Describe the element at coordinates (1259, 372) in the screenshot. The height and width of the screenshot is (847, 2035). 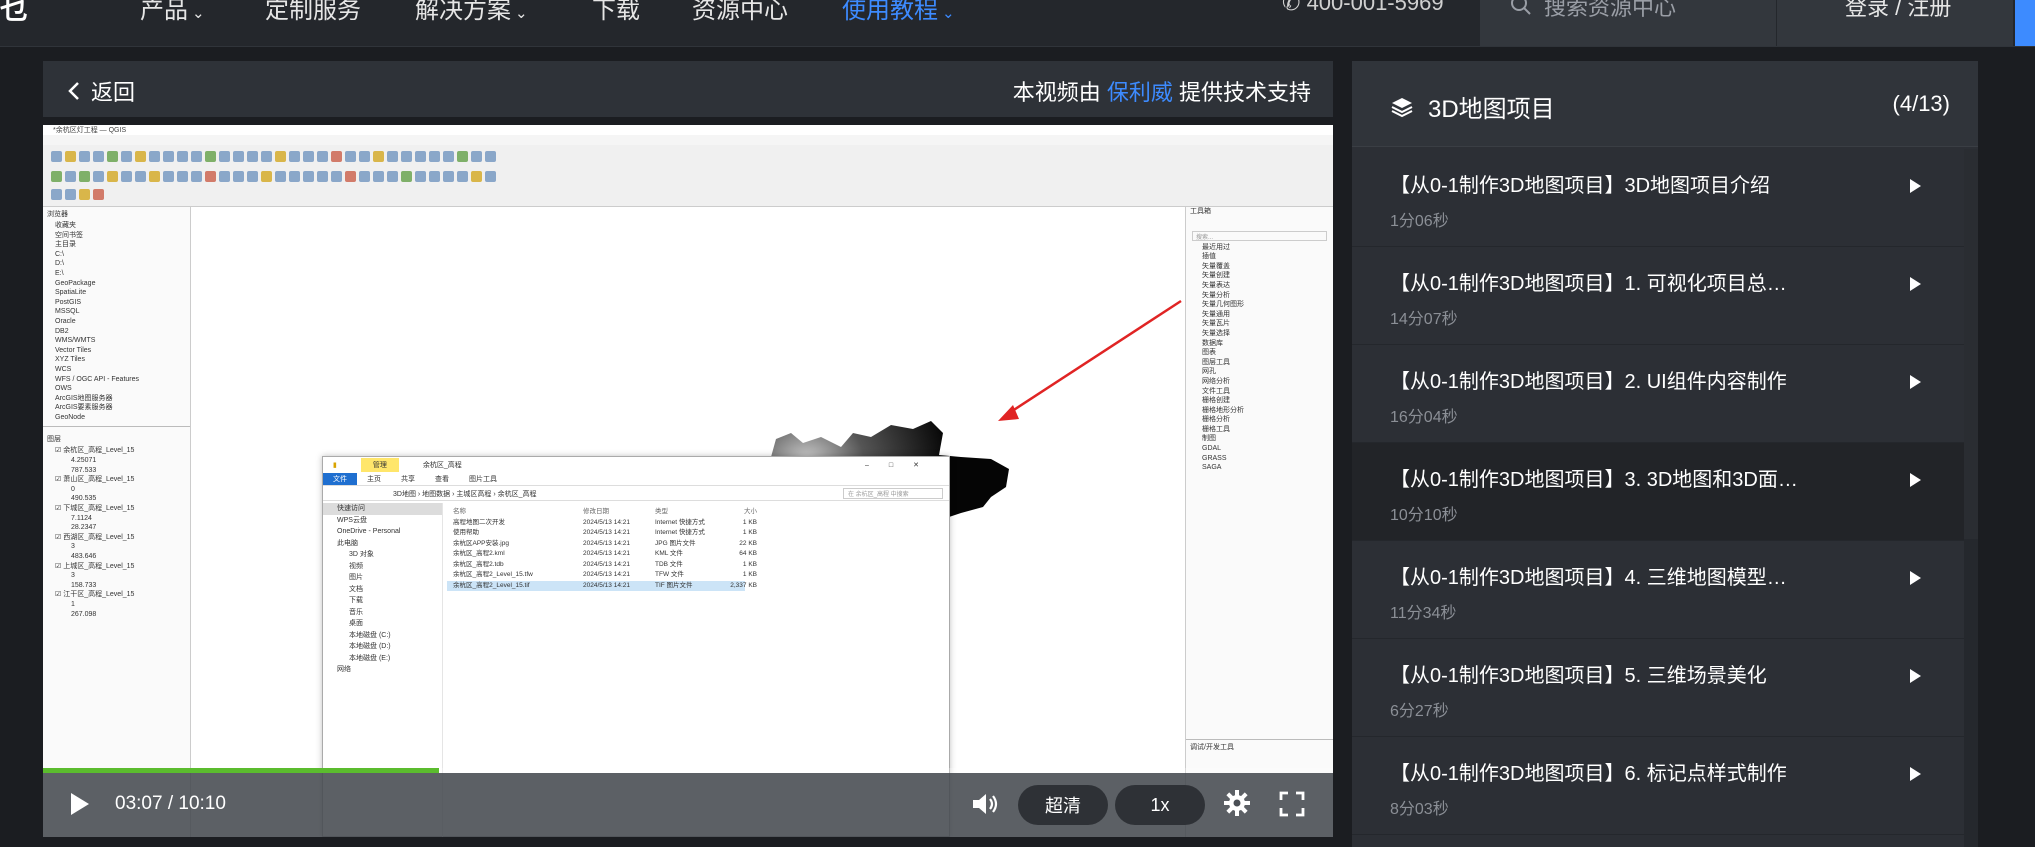
I see `toolbox-item: 网孔` at that location.